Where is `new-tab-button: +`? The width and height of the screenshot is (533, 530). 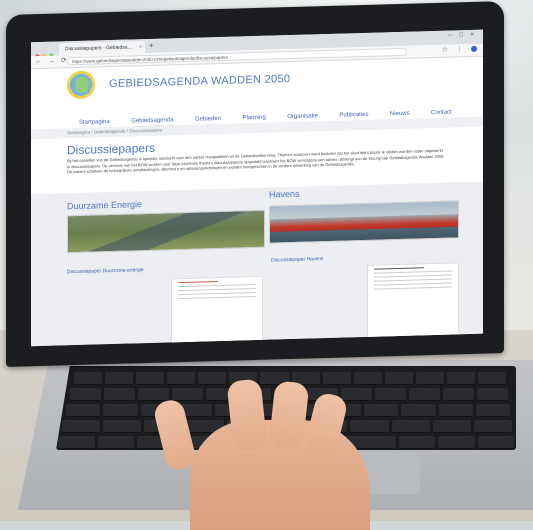
new-tab-button: + is located at coordinates (151, 46).